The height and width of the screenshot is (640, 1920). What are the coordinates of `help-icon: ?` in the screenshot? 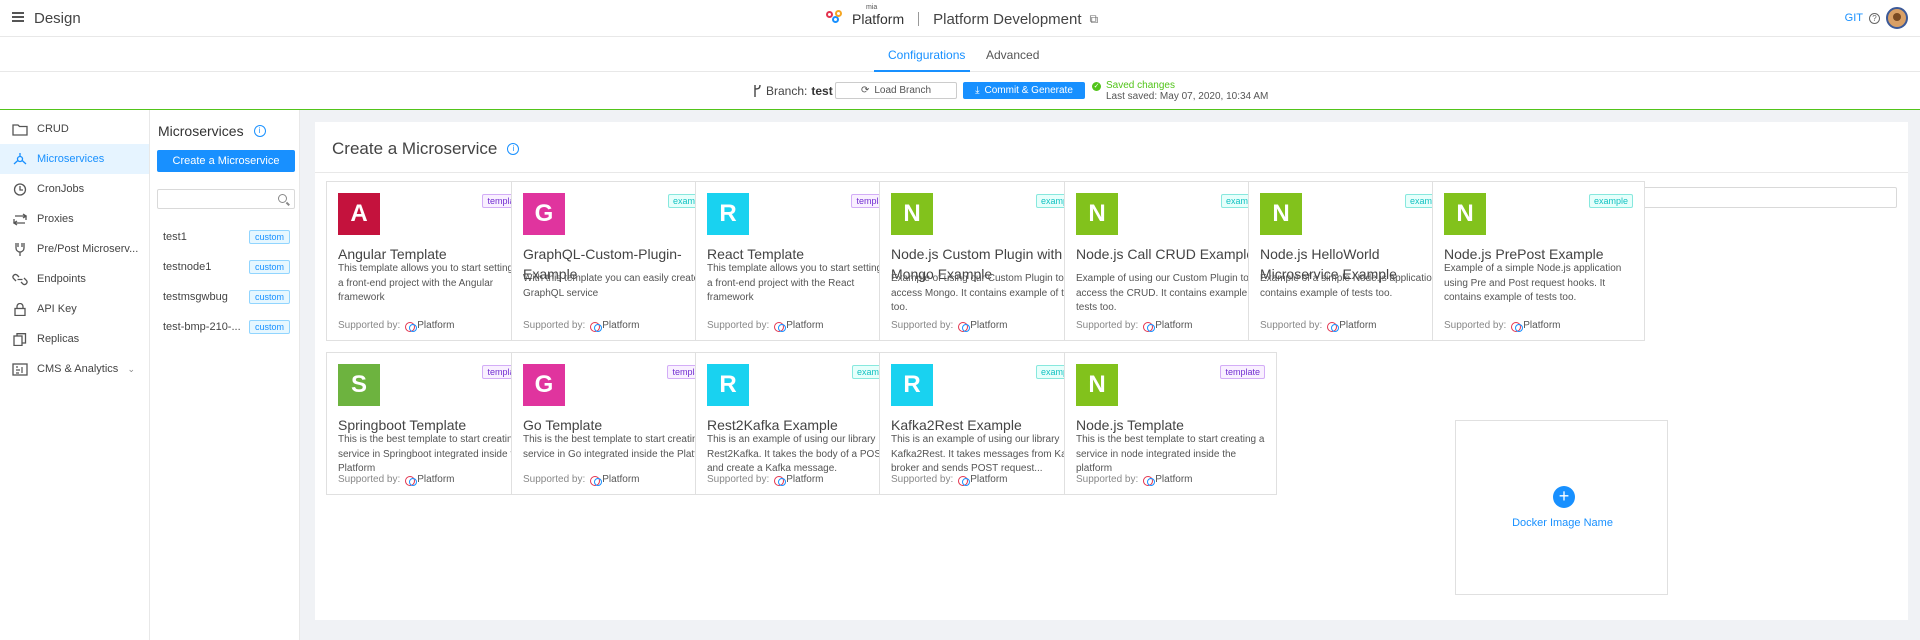 It's located at (1874, 18).